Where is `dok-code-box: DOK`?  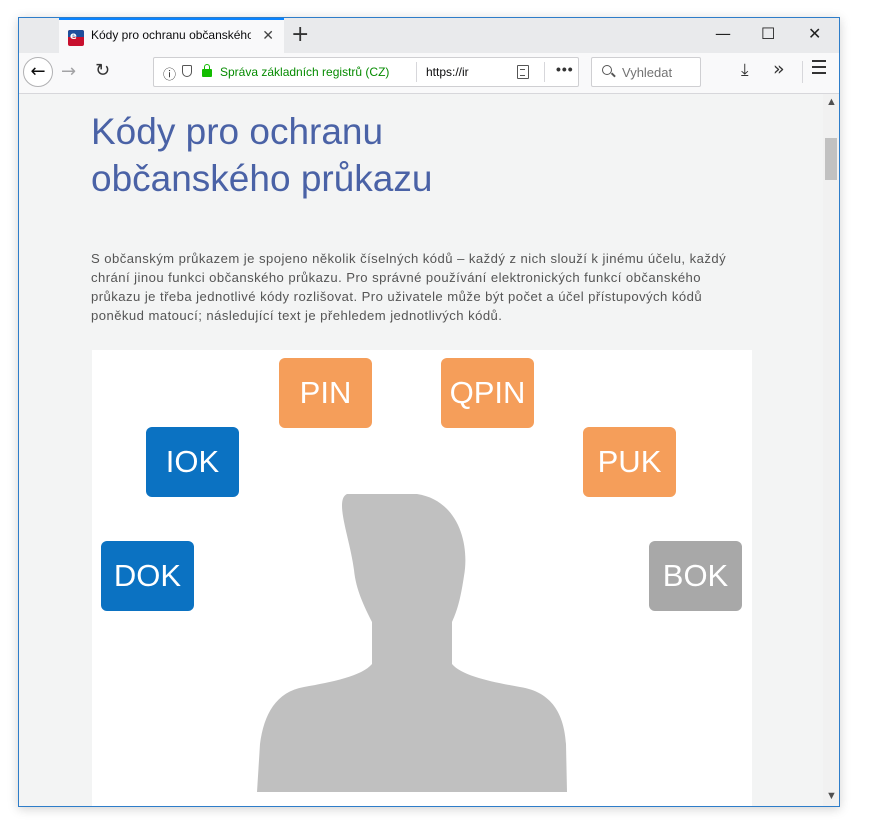
dok-code-box: DOK is located at coordinates (147, 576).